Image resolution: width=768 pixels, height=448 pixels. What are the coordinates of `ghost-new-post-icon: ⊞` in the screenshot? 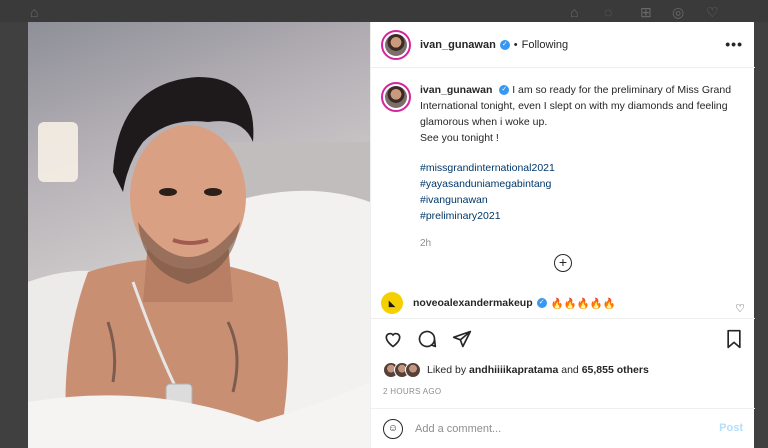 It's located at (646, 12).